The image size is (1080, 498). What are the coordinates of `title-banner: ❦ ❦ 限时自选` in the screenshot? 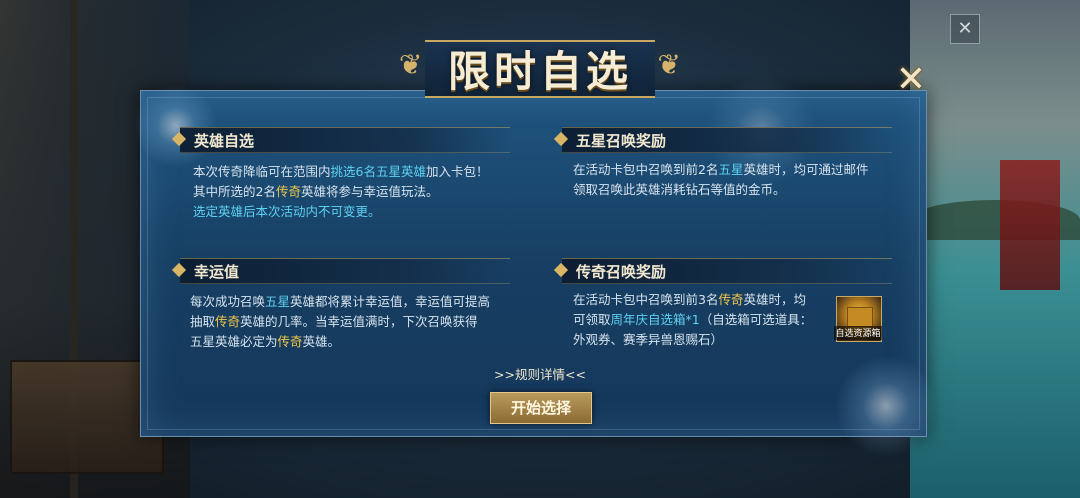 It's located at (540, 66).